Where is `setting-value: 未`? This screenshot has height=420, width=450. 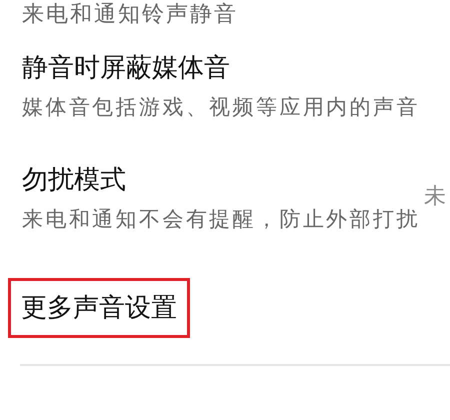
setting-value: 未 is located at coordinates (435, 197).